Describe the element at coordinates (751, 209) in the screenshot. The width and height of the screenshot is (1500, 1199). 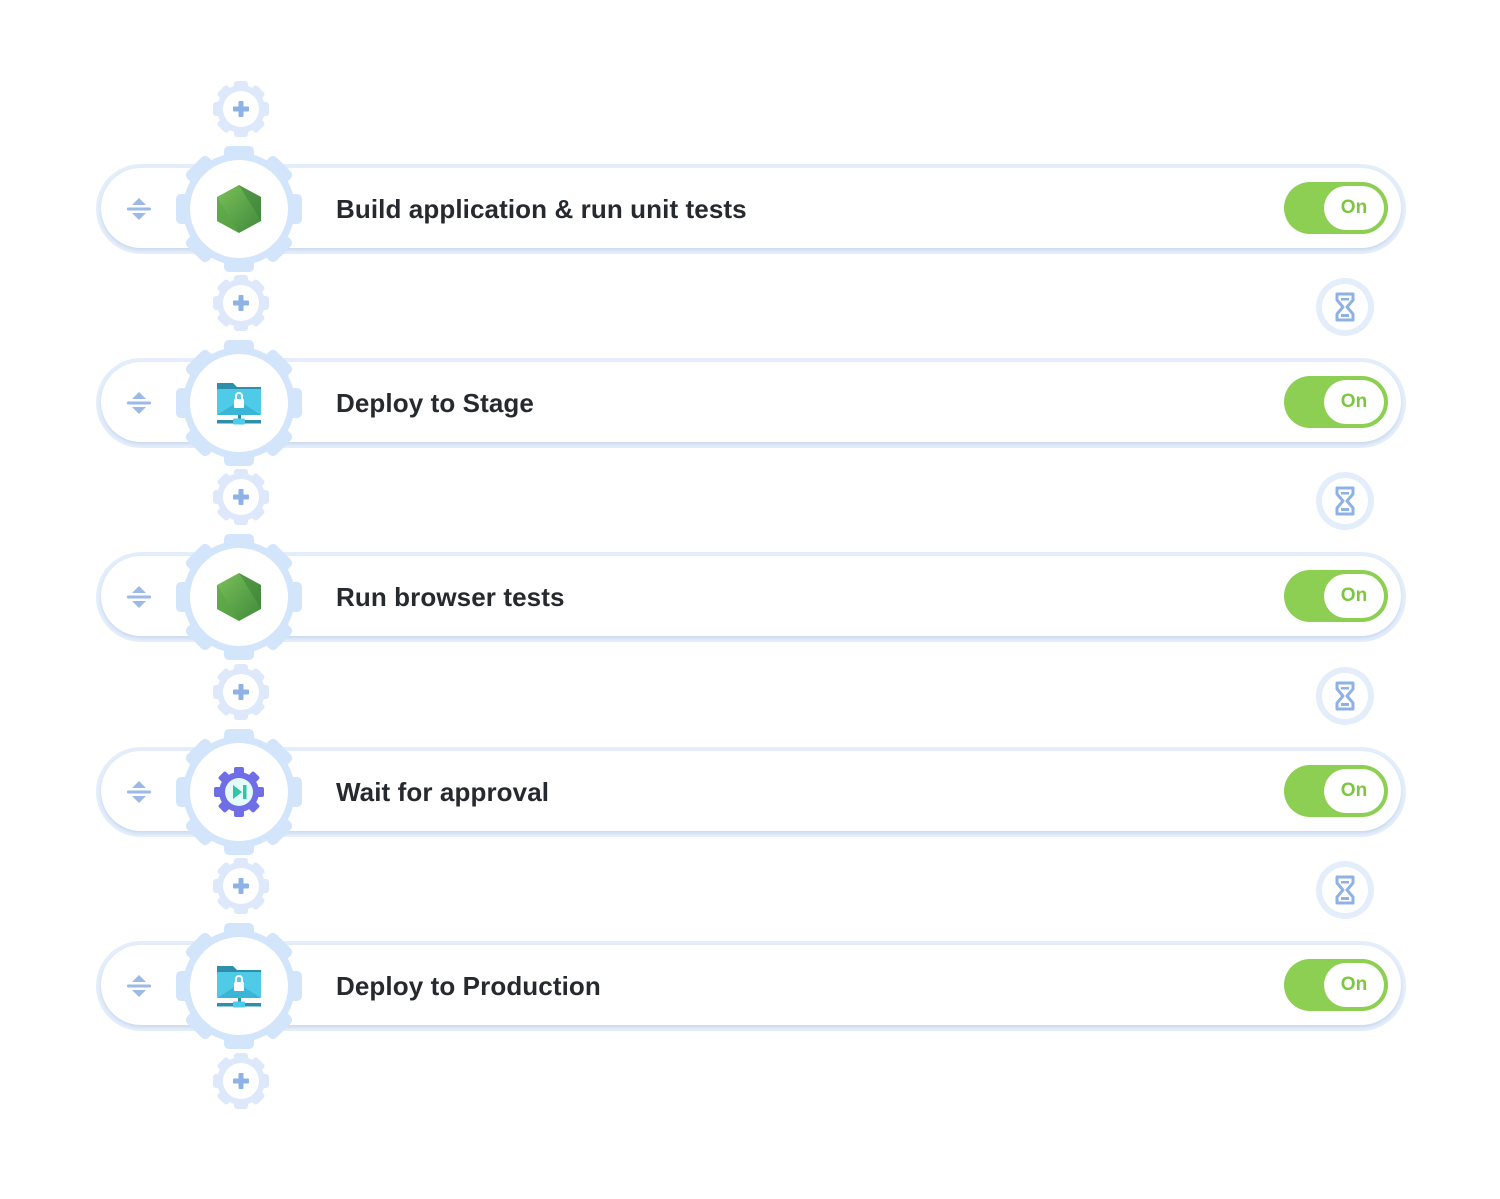
I see `pipeline-step: Build application & run unit tests On` at that location.